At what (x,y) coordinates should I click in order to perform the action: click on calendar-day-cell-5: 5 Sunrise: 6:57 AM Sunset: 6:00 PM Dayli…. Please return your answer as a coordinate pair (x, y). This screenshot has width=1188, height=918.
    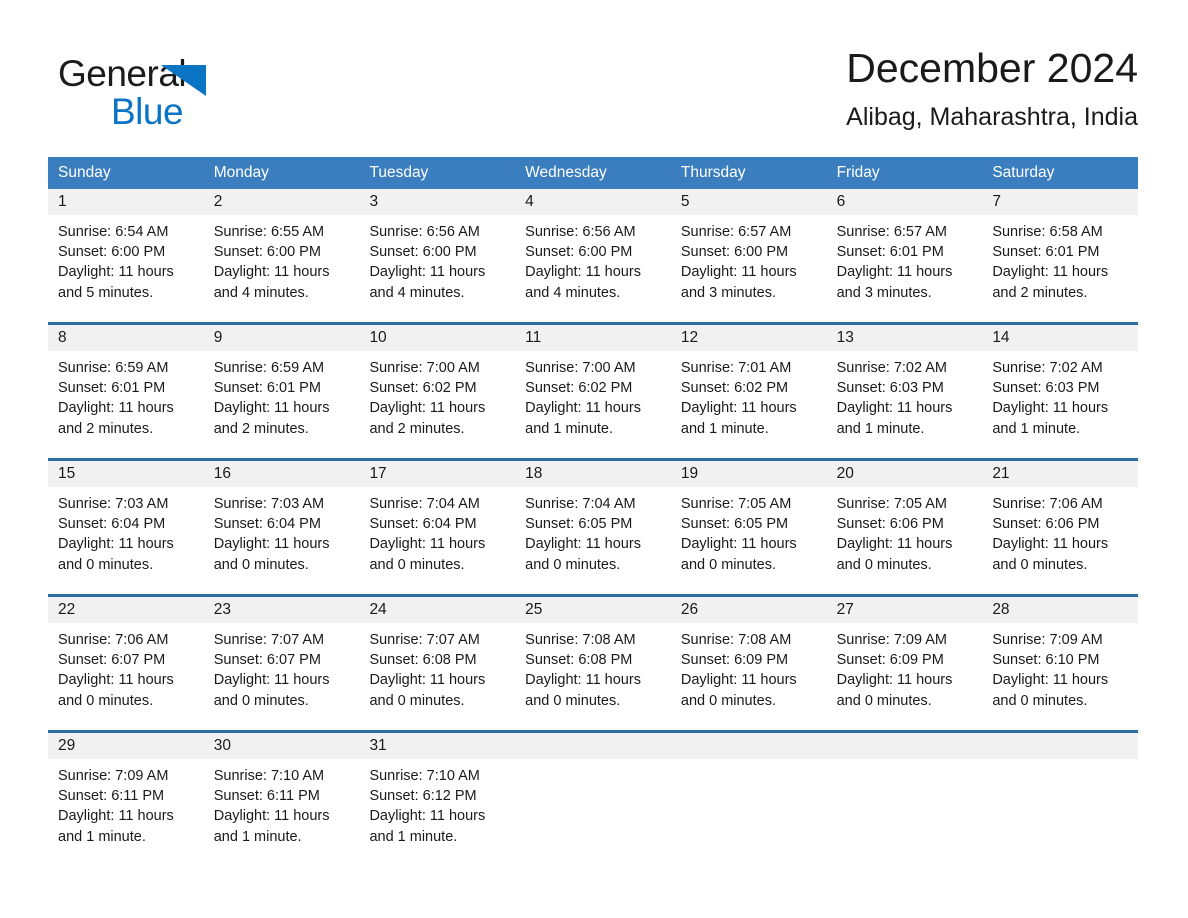
    Looking at the image, I should click on (748, 251).